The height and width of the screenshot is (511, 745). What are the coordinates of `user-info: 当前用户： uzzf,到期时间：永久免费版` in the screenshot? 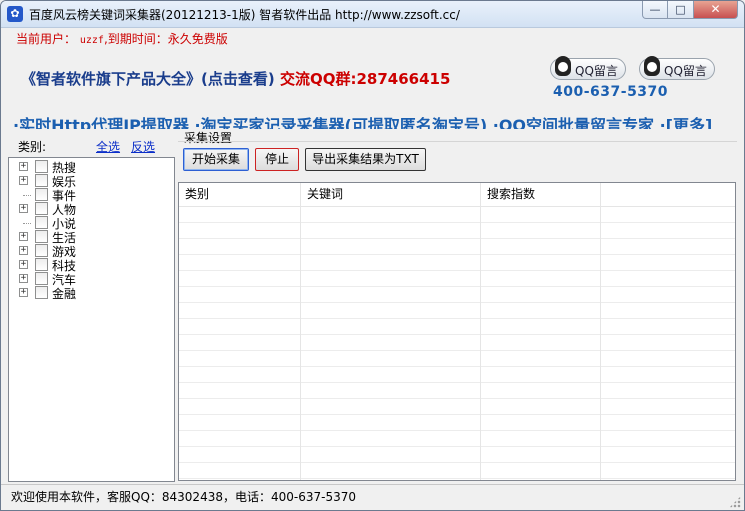 It's located at (122, 38).